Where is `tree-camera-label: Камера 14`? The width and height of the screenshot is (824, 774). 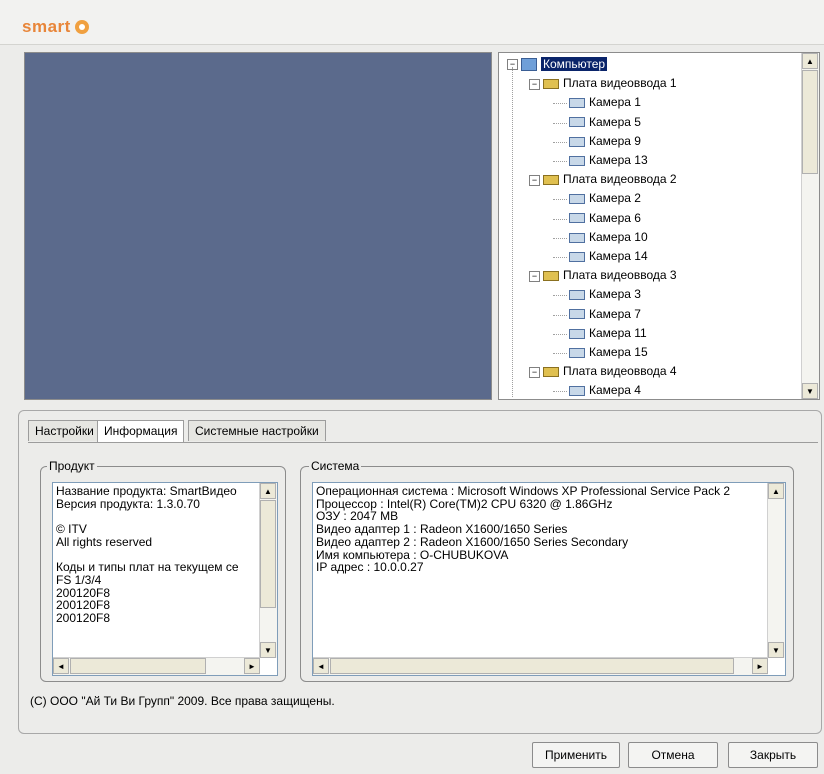 tree-camera-label: Камера 14 is located at coordinates (618, 256).